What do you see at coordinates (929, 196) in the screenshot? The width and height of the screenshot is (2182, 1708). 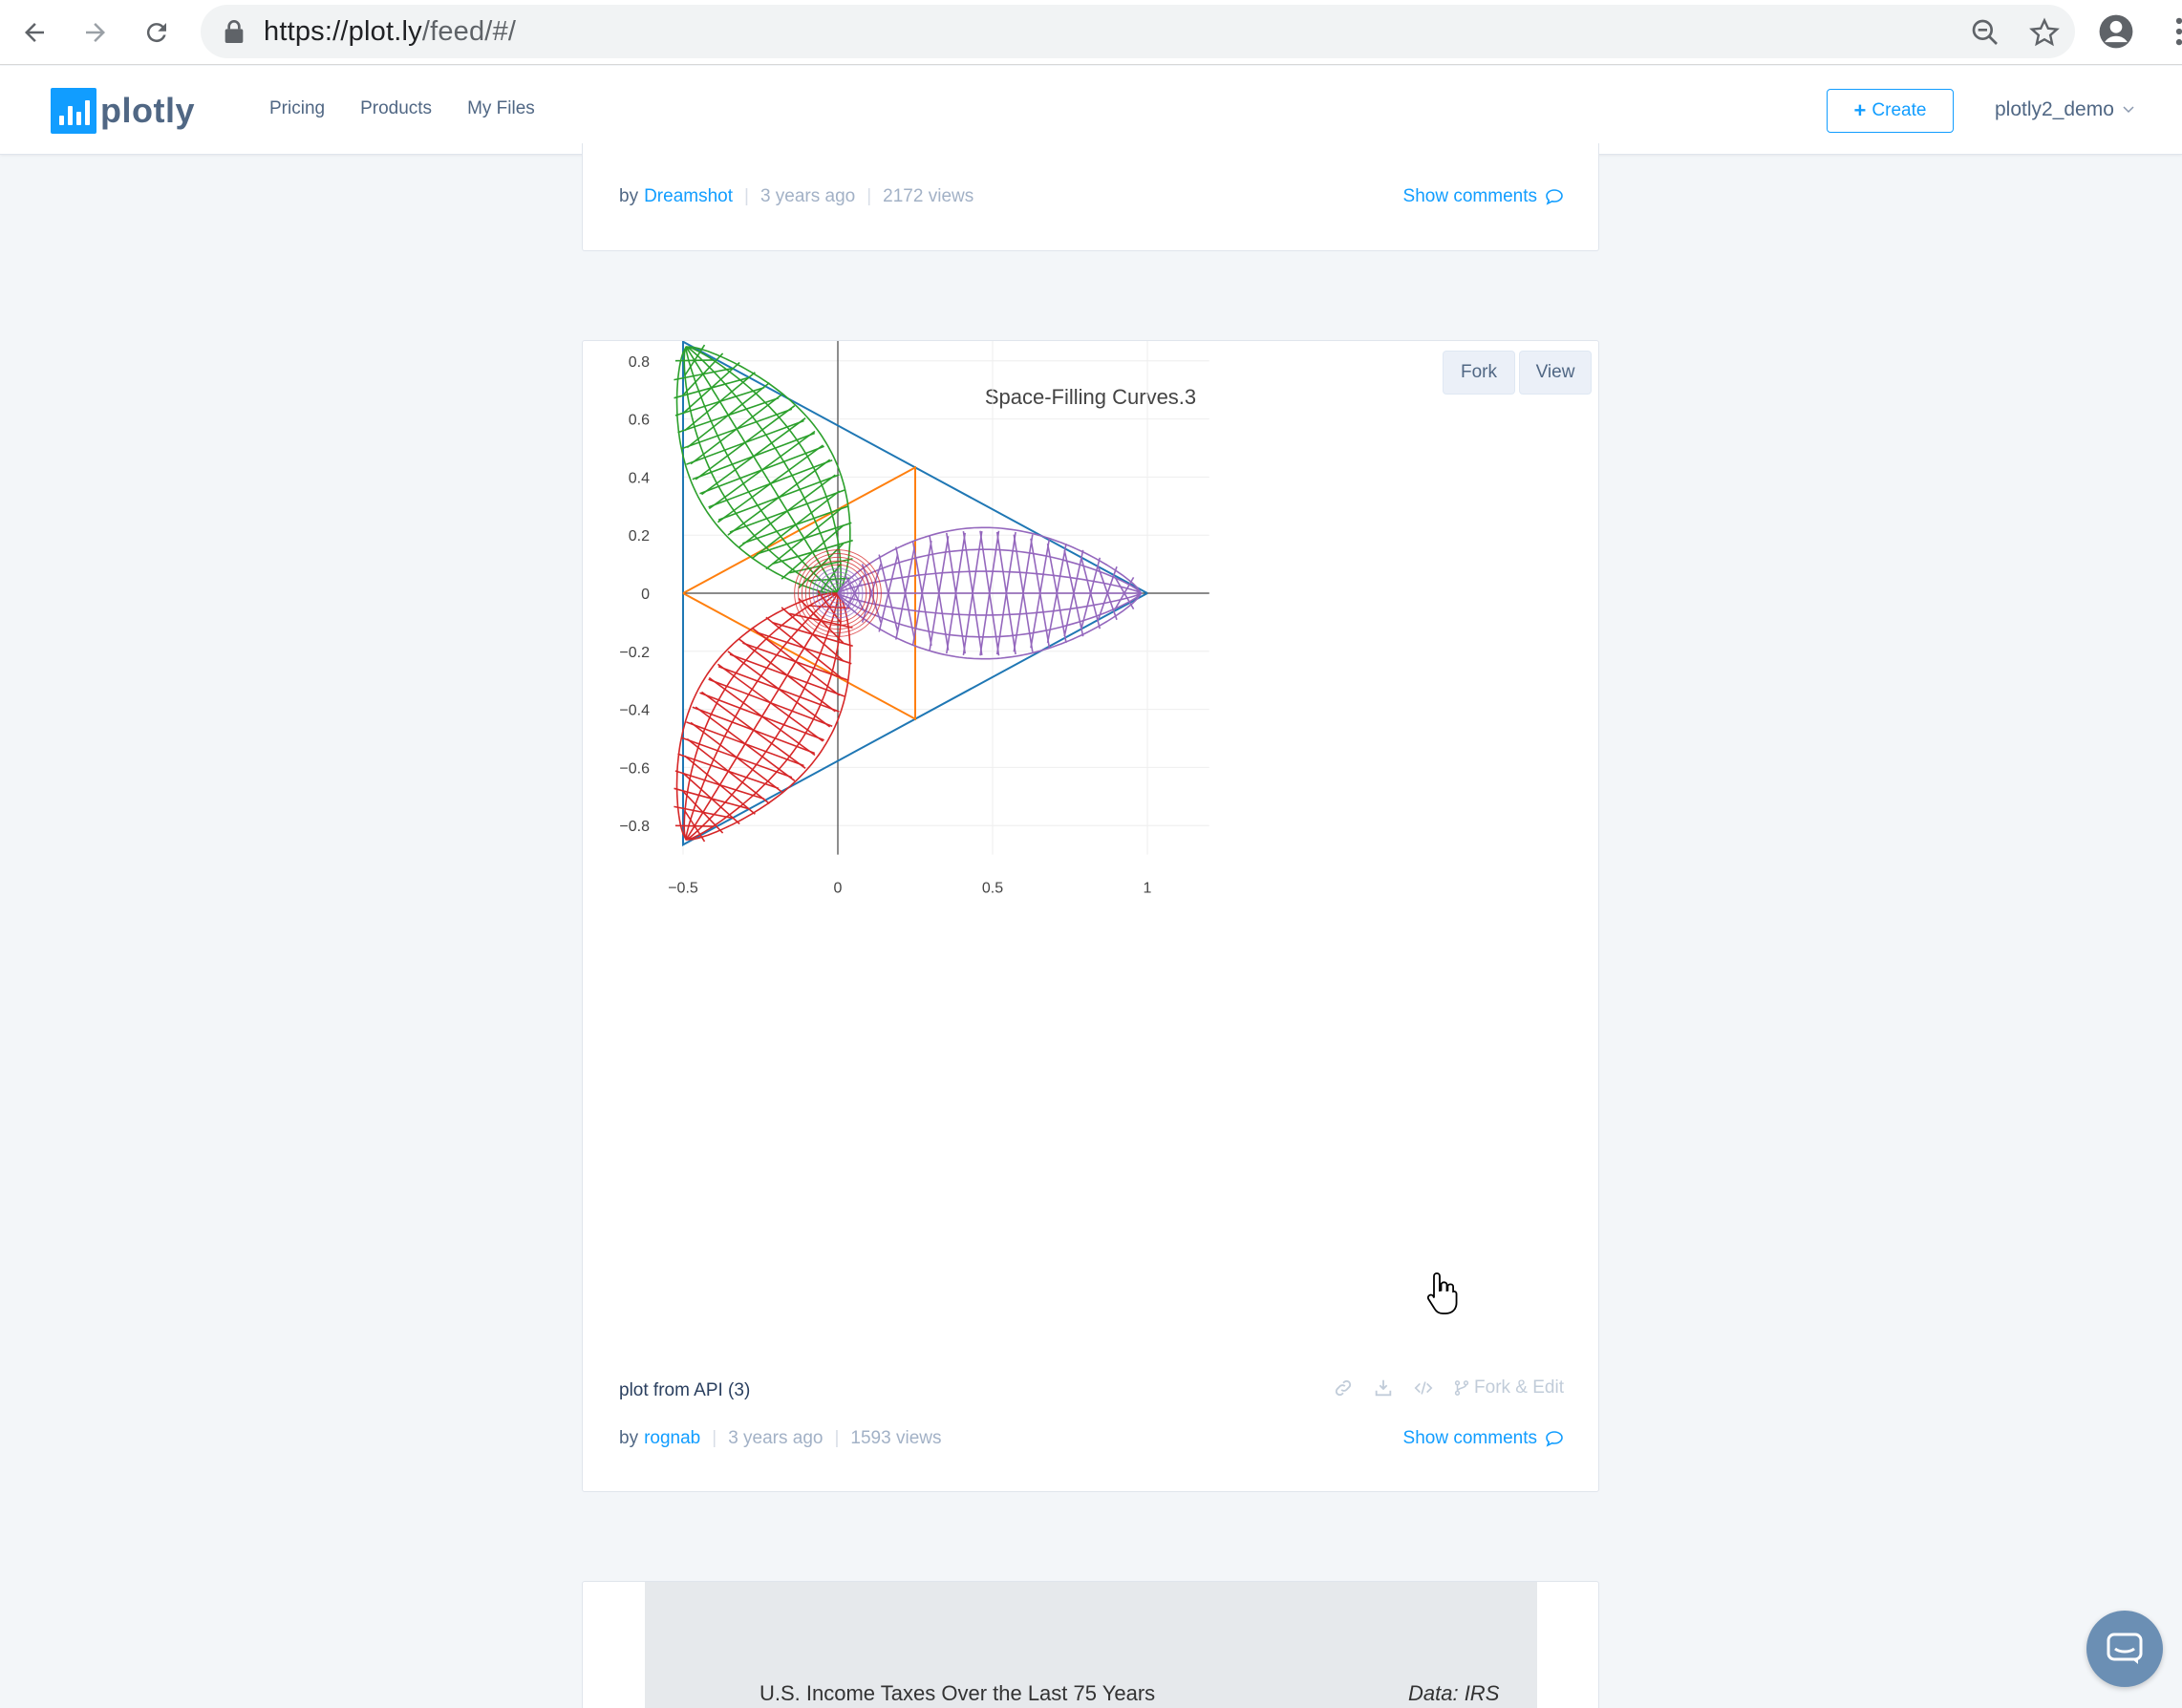 I see `view-count: 2172 views` at bounding box center [929, 196].